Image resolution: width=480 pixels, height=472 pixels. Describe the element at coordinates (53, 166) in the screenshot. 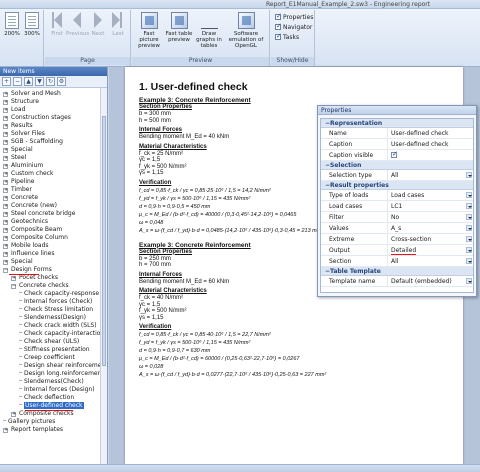

I see `tree-item: + Aluminium` at that location.